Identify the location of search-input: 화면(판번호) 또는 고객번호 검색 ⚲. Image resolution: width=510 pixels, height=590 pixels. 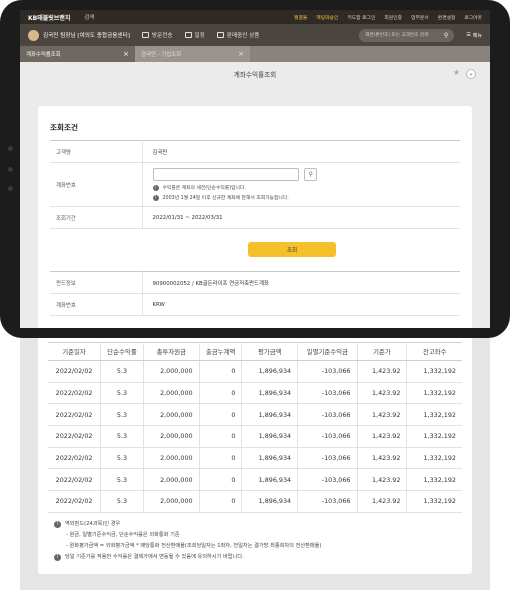
(407, 35).